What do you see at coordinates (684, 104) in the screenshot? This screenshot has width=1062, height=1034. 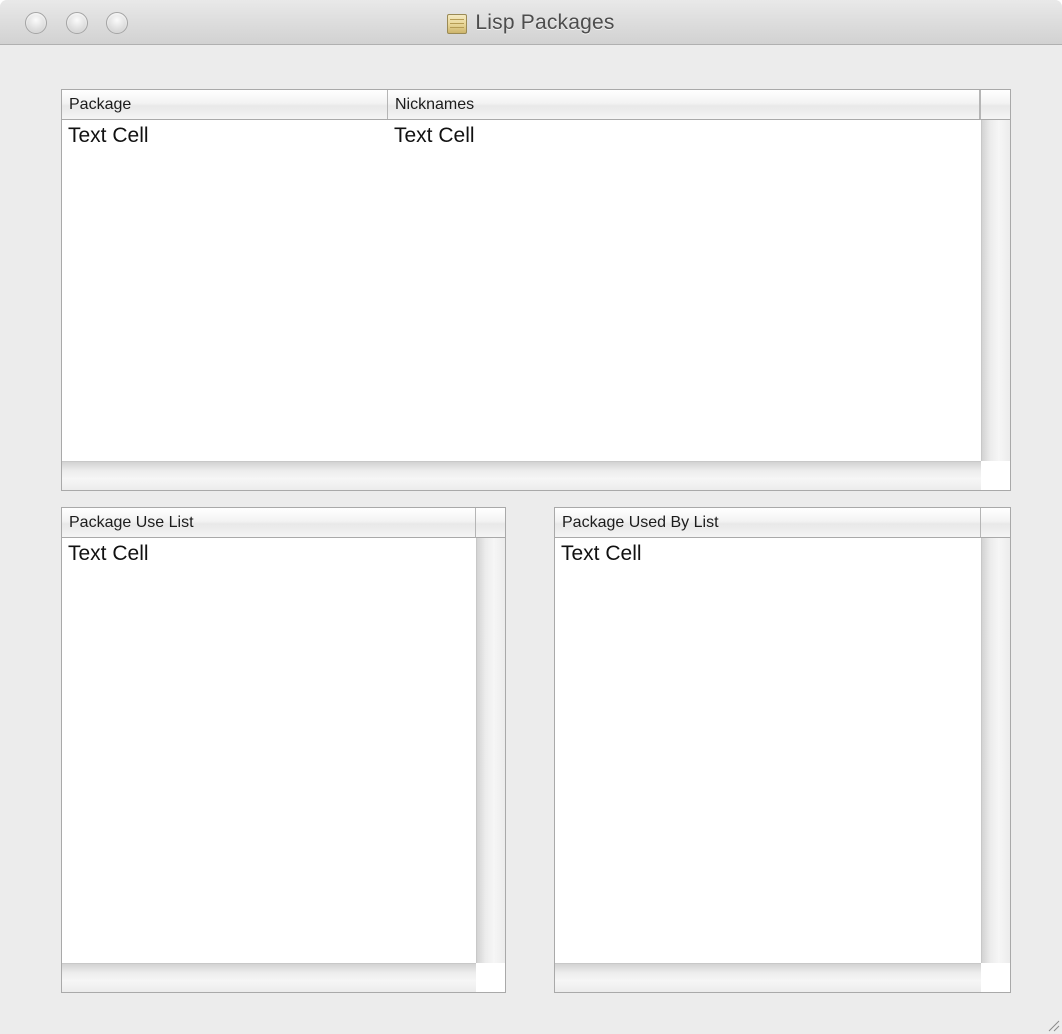 I see `column-header-nicknames: Nicknames` at bounding box center [684, 104].